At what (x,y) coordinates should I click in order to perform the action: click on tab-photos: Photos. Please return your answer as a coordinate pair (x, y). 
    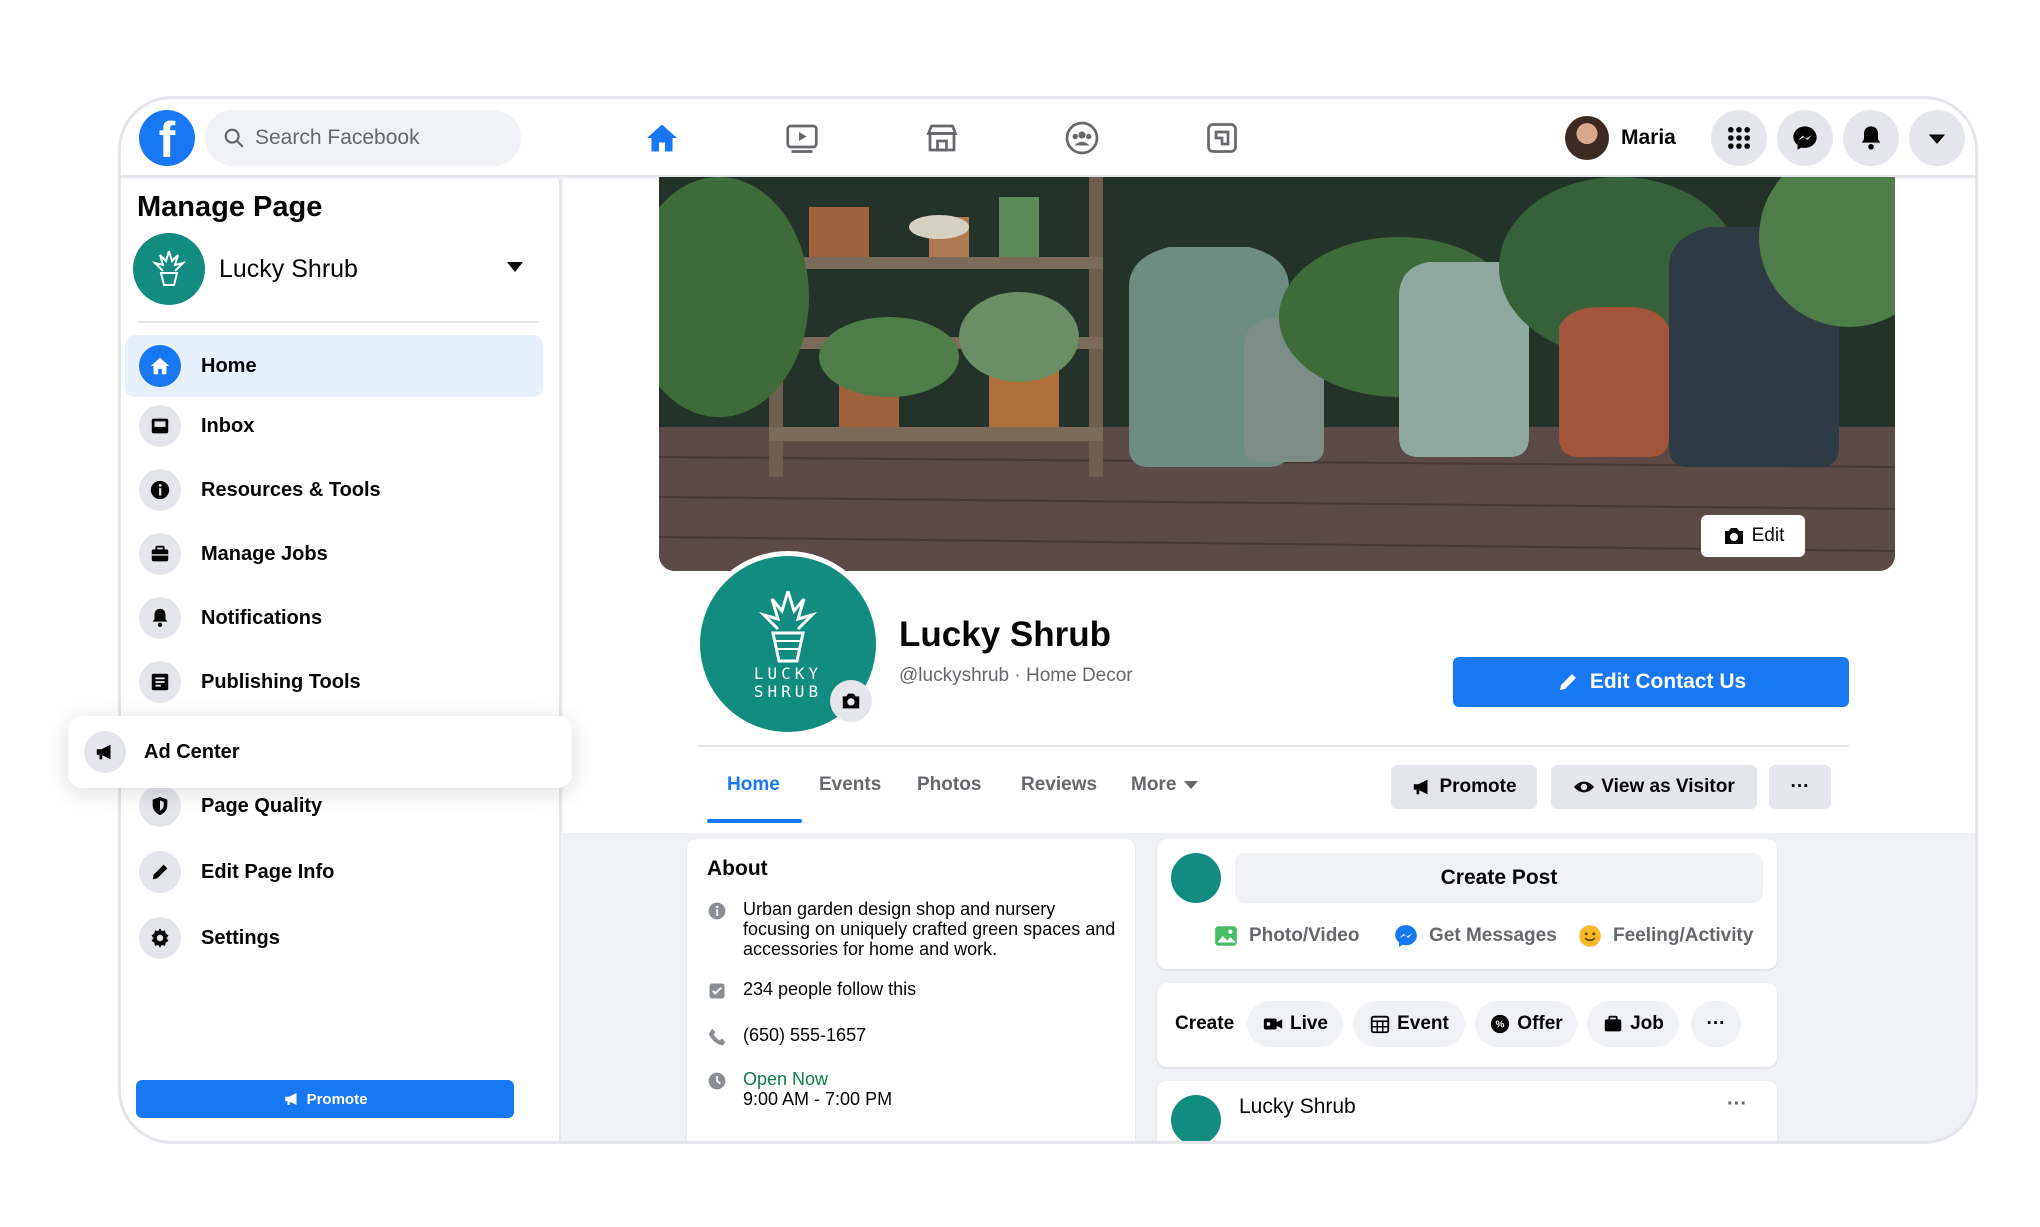
    Looking at the image, I should click on (949, 785).